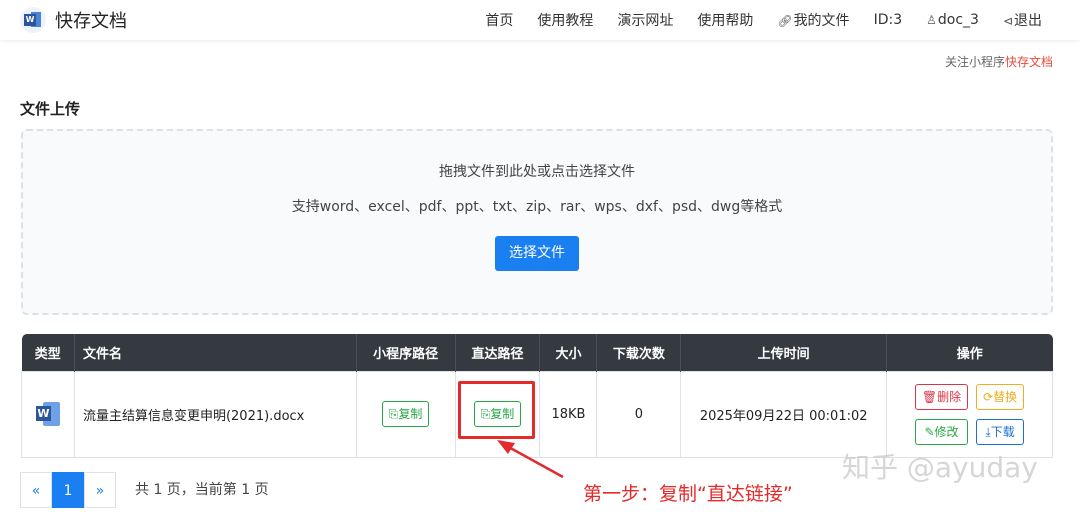 The width and height of the screenshot is (1080, 512). Describe the element at coordinates (688, 494) in the screenshot. I see `annotation-text: 第一步：复制“直达链接”` at that location.